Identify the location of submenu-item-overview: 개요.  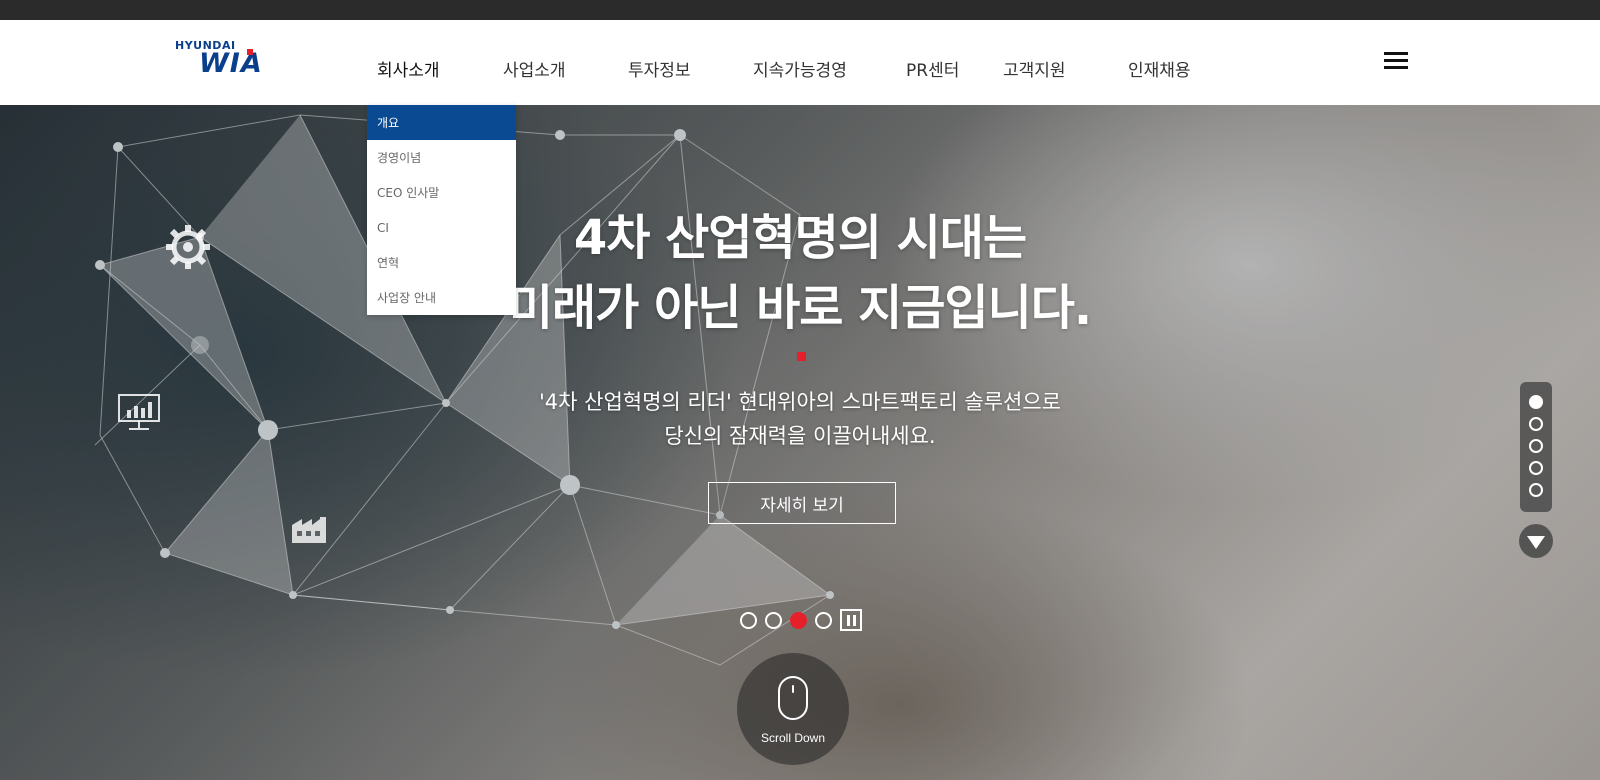
(441, 122).